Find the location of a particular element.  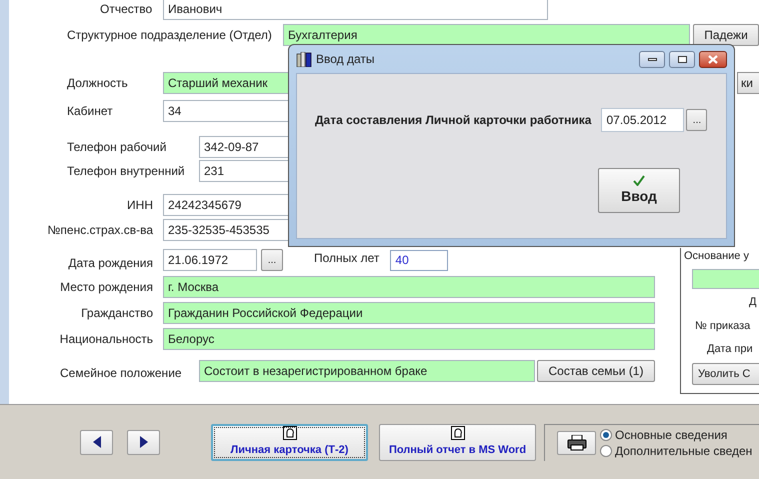

close-button is located at coordinates (713, 59).